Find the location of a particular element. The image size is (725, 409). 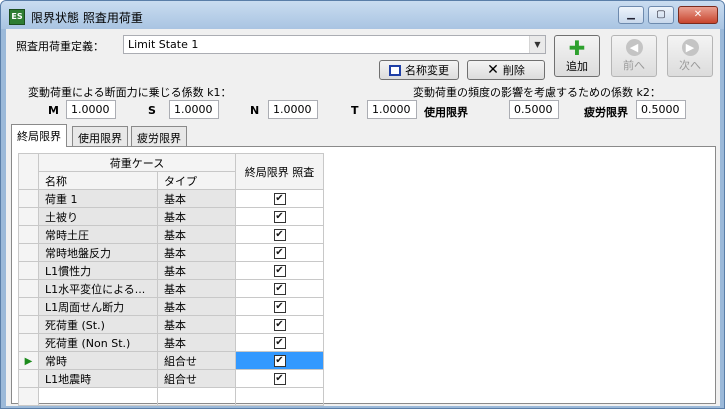

t-label: T is located at coordinates (355, 110).